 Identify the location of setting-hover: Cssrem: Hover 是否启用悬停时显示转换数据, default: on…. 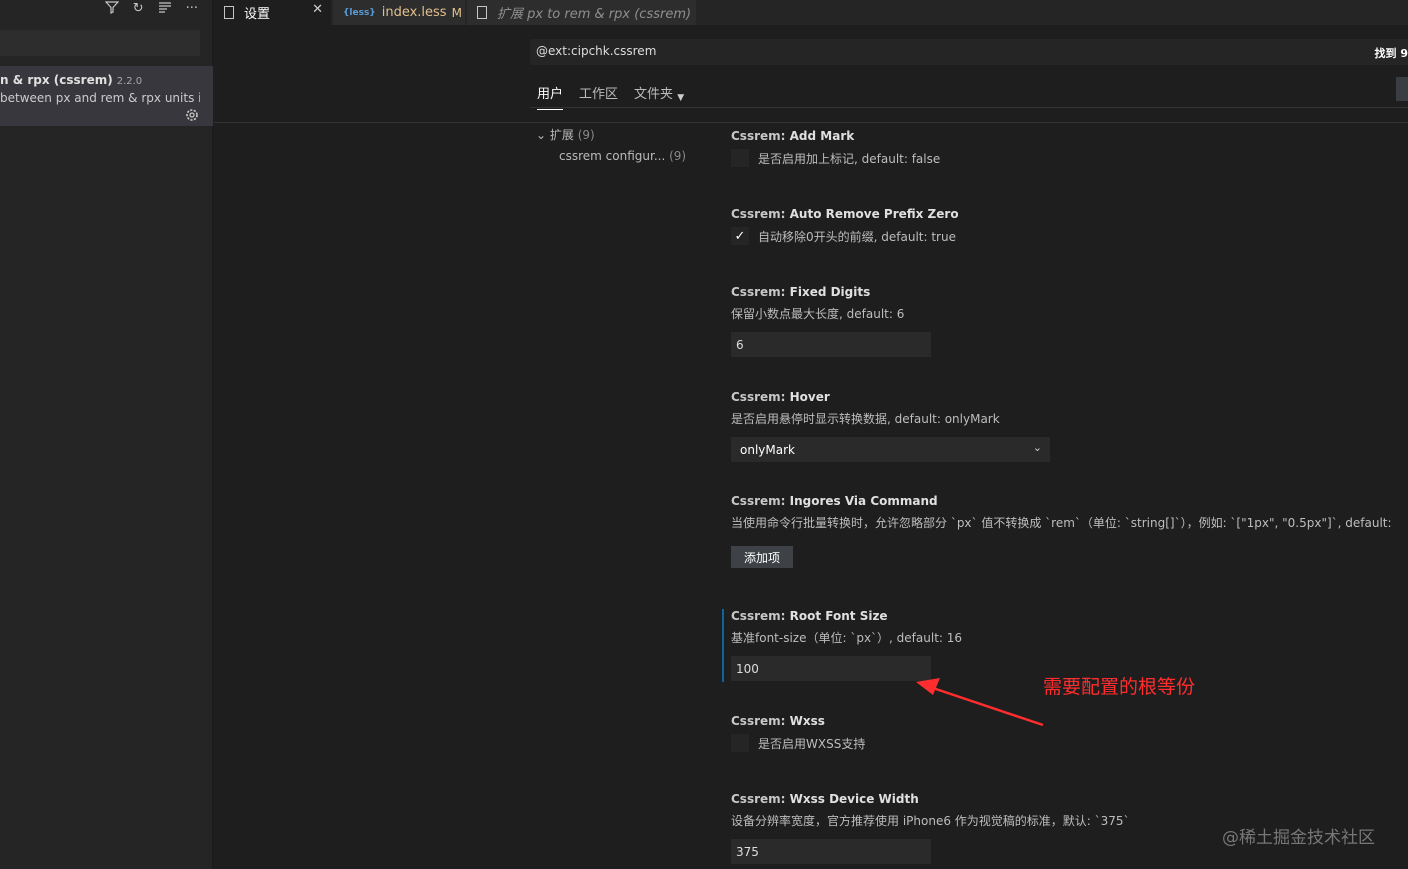
(890, 426).